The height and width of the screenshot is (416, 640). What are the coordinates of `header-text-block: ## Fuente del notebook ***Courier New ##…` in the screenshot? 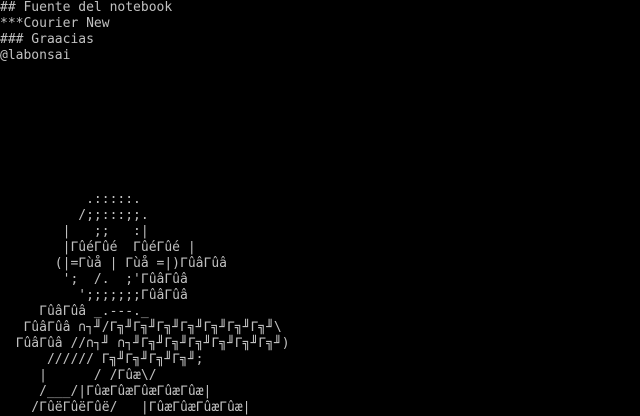 It's located at (86, 32).